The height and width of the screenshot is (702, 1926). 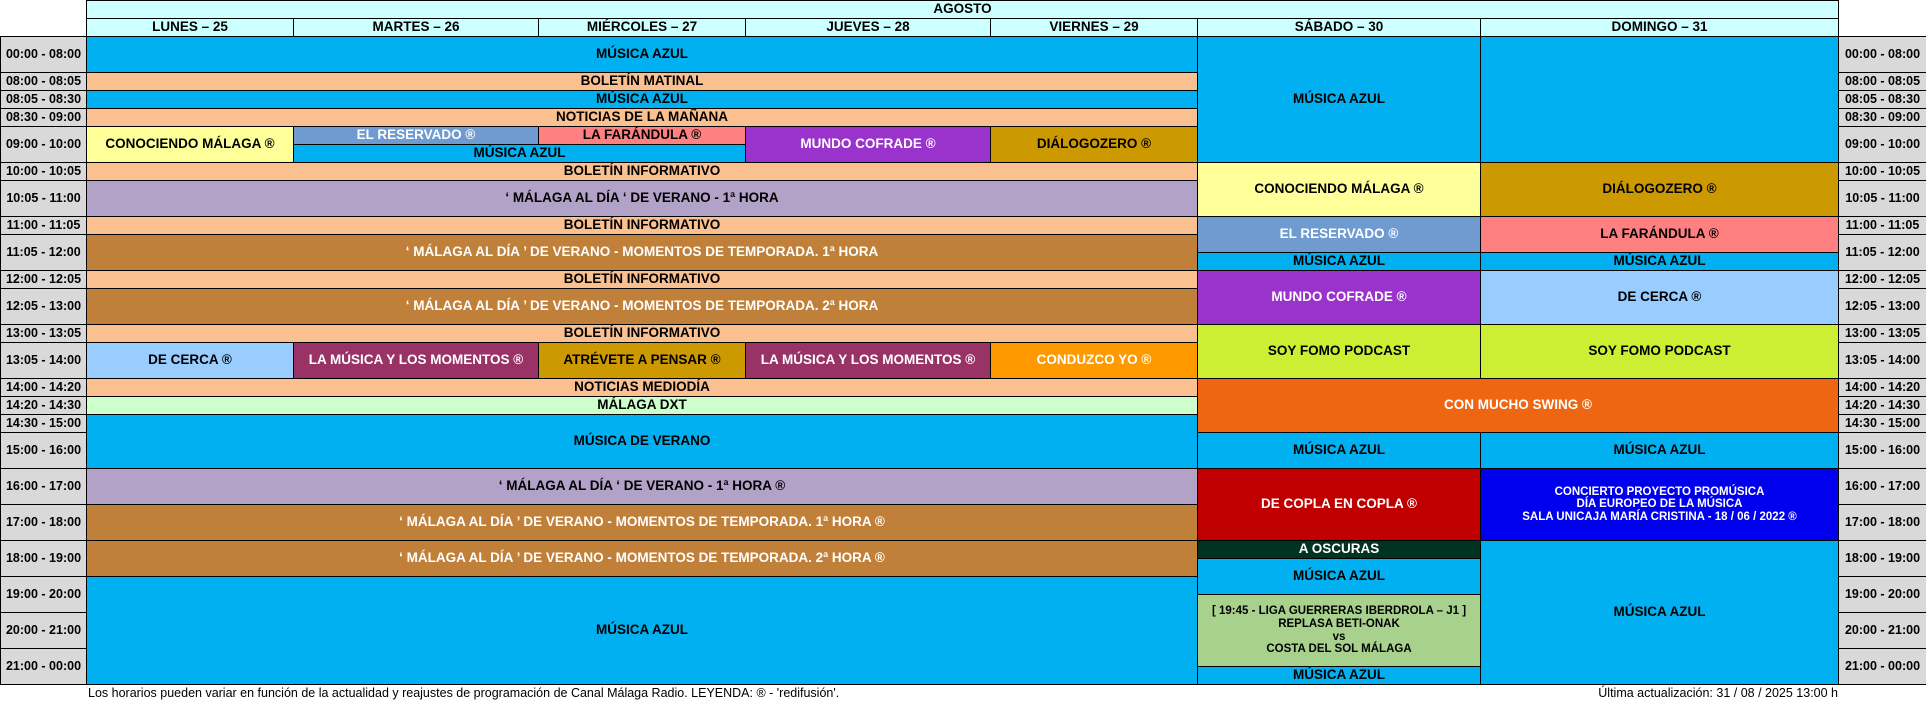 What do you see at coordinates (1659, 99) in the screenshot?
I see `program-block` at bounding box center [1659, 99].